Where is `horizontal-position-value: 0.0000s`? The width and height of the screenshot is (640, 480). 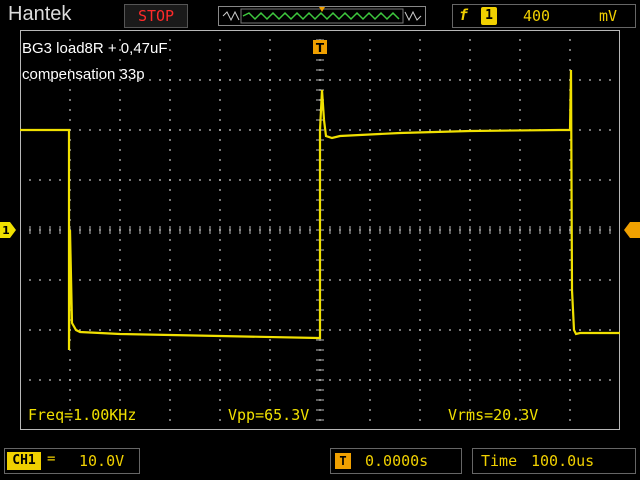 horizontal-position-value: 0.0000s is located at coordinates (397, 461).